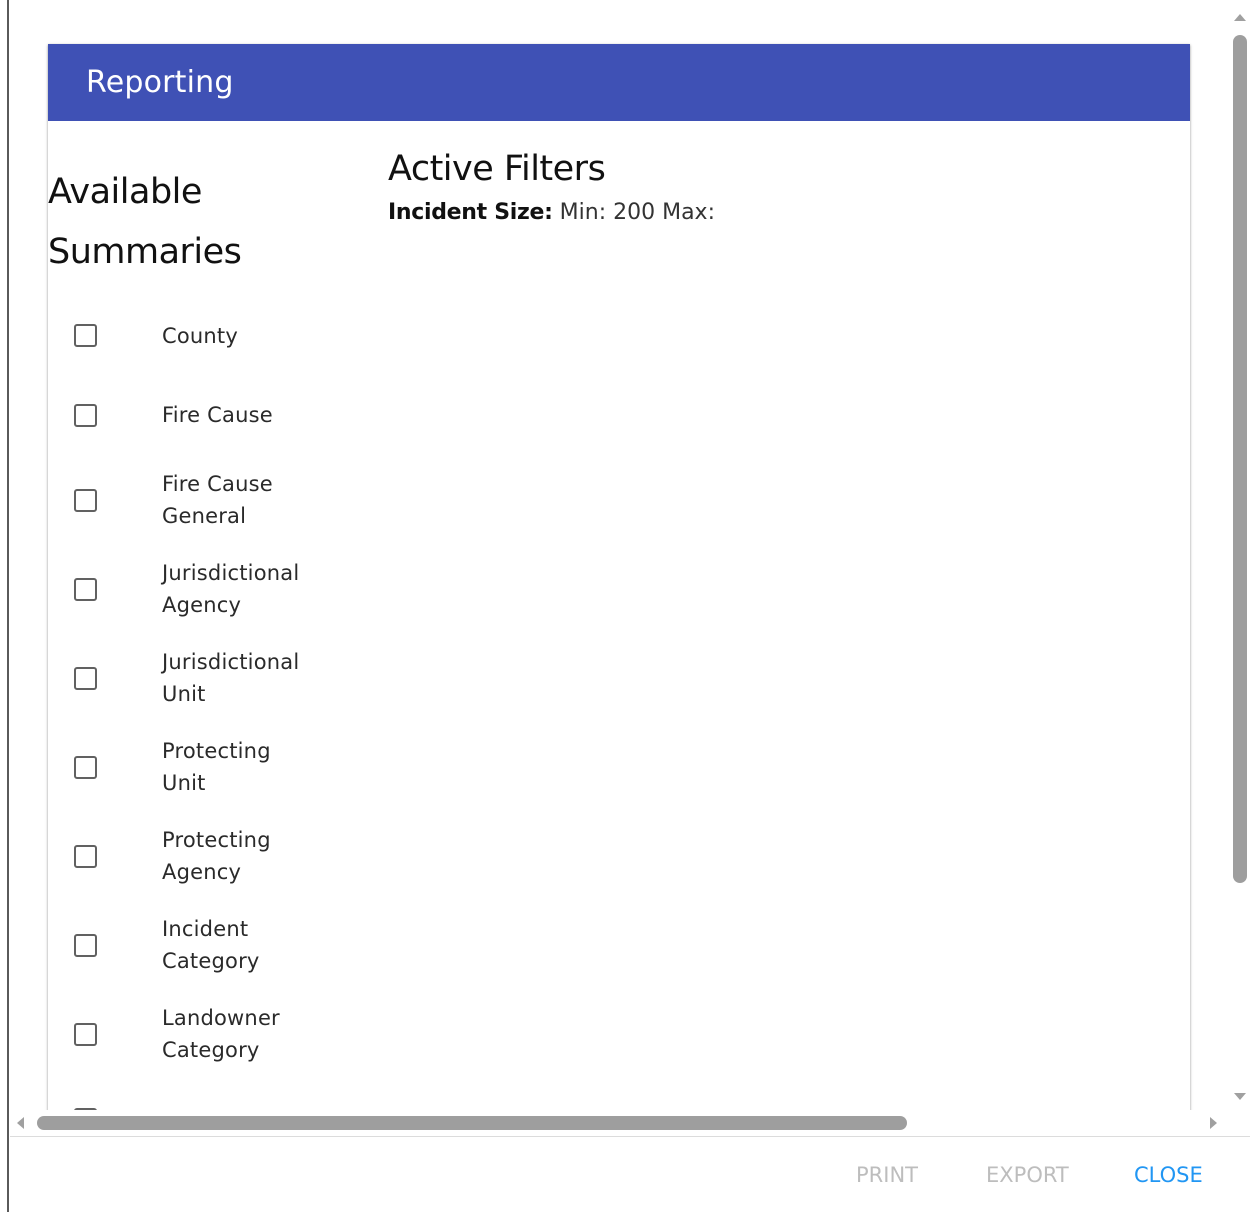 This screenshot has width=1250, height=1212. I want to click on horizontal-scrollbar, so click(619, 1123).